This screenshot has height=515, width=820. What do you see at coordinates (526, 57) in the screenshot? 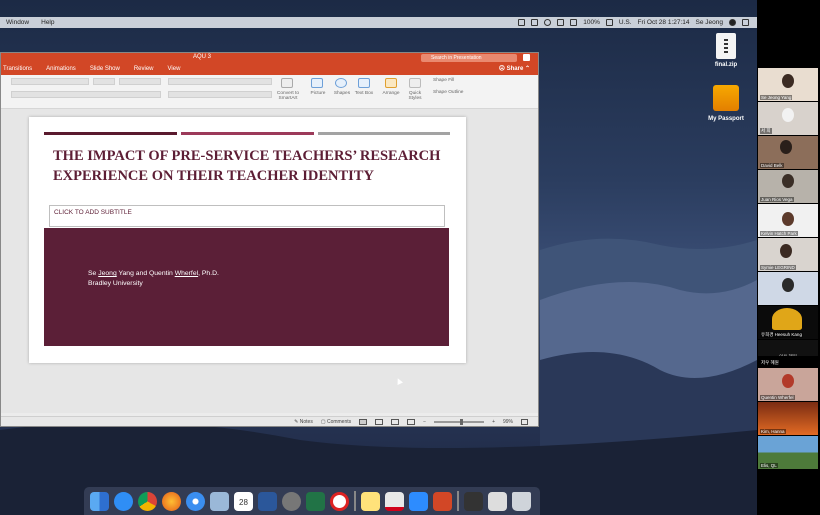
I see `account-icon` at bounding box center [526, 57].